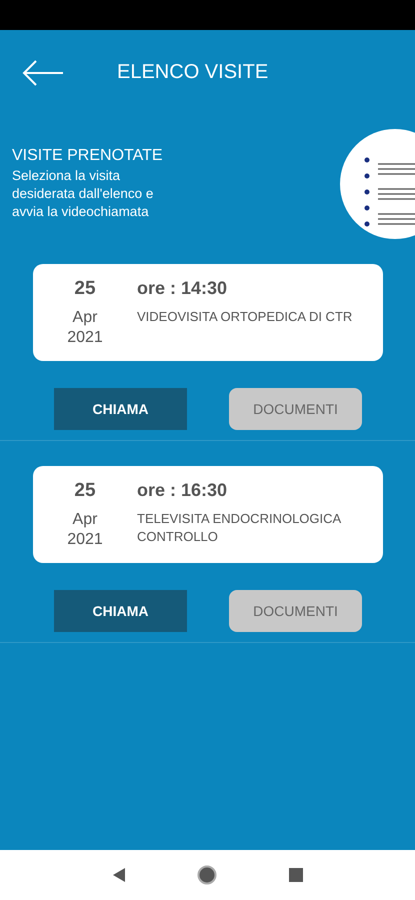 This screenshot has height=900, width=415. Describe the element at coordinates (83, 194) in the screenshot. I see `section-description: Seleziona la visita desiderata dall'elenco e avvia la videochiamata` at that location.